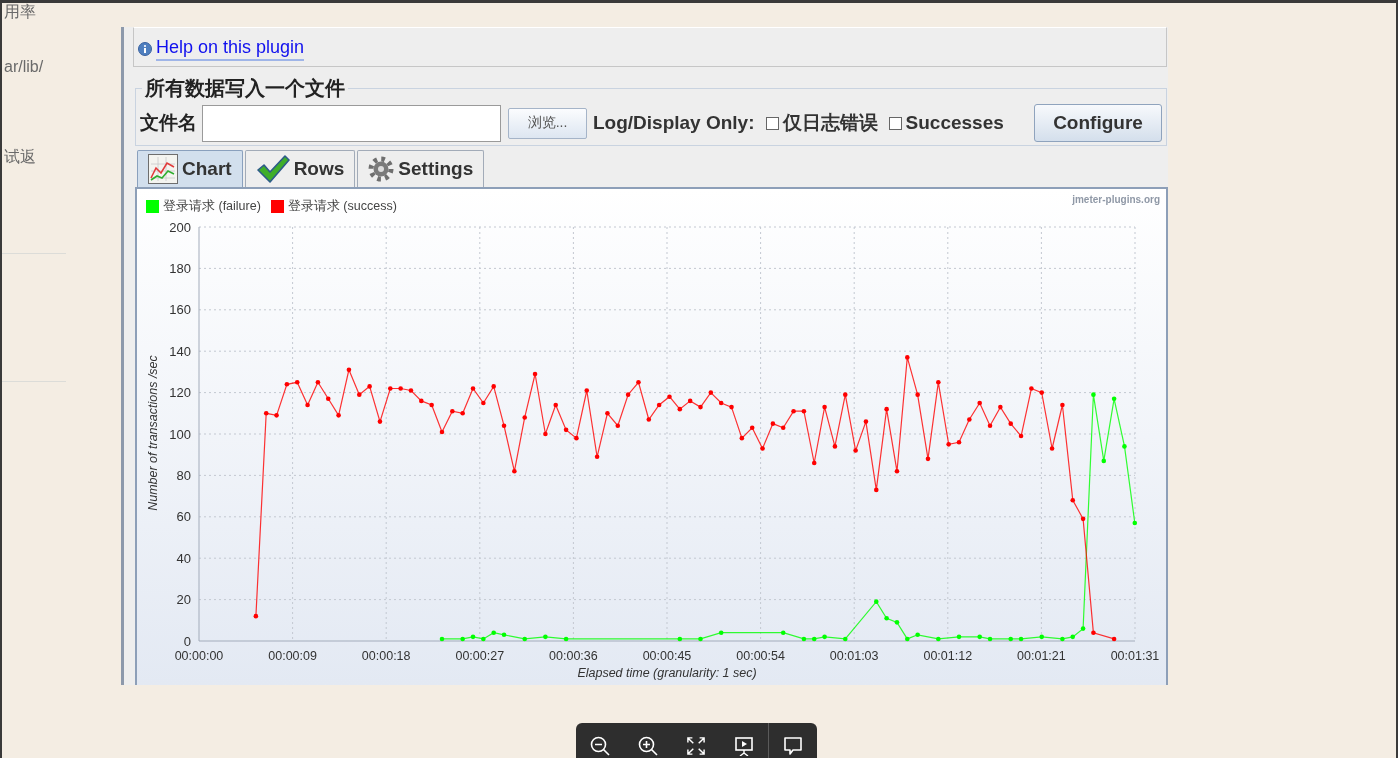 This screenshot has height=758, width=1398. Describe the element at coordinates (199, 656) in the screenshot. I see `x-tick-label: 00:00:00` at that location.